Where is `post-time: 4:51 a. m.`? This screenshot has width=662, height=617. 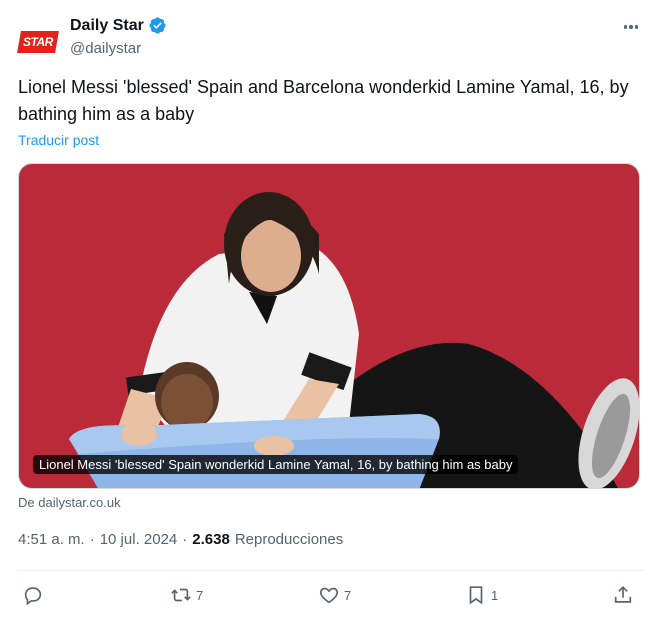
post-time: 4:51 a. m. is located at coordinates (51, 539).